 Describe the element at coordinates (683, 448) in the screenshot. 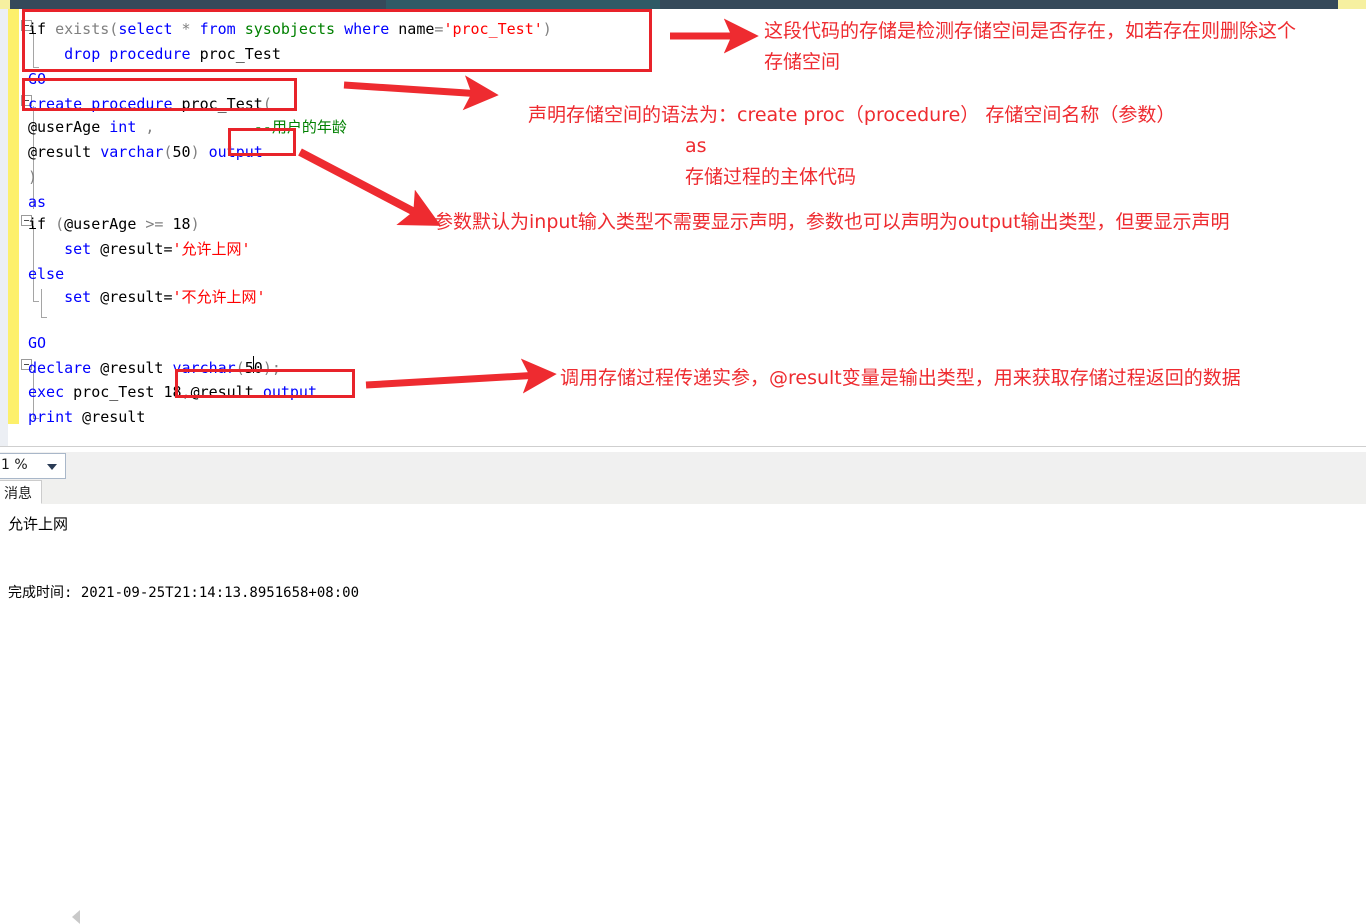

I see `pane-splitter` at that location.